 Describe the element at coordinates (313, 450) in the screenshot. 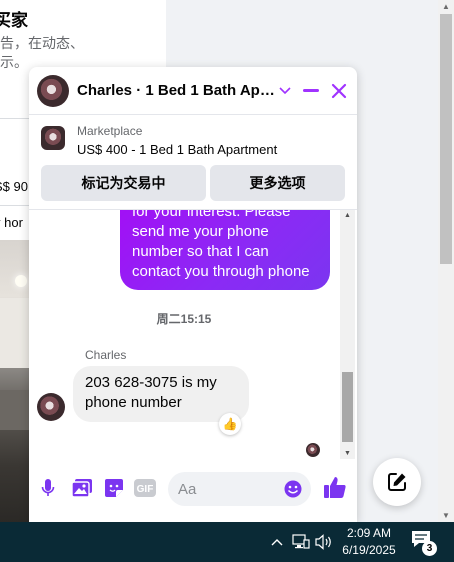

I see `seen-indicator-avatar` at that location.